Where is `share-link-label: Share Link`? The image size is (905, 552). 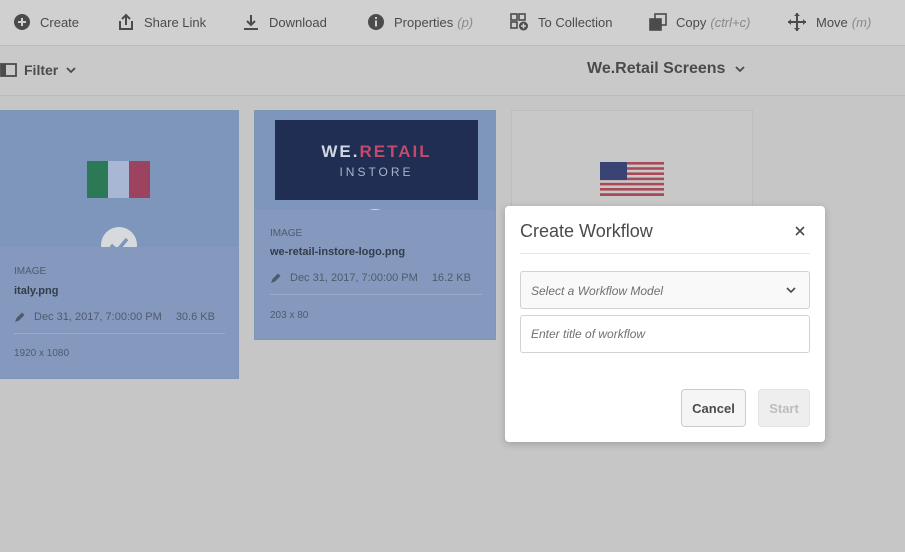 share-link-label: Share Link is located at coordinates (175, 22).